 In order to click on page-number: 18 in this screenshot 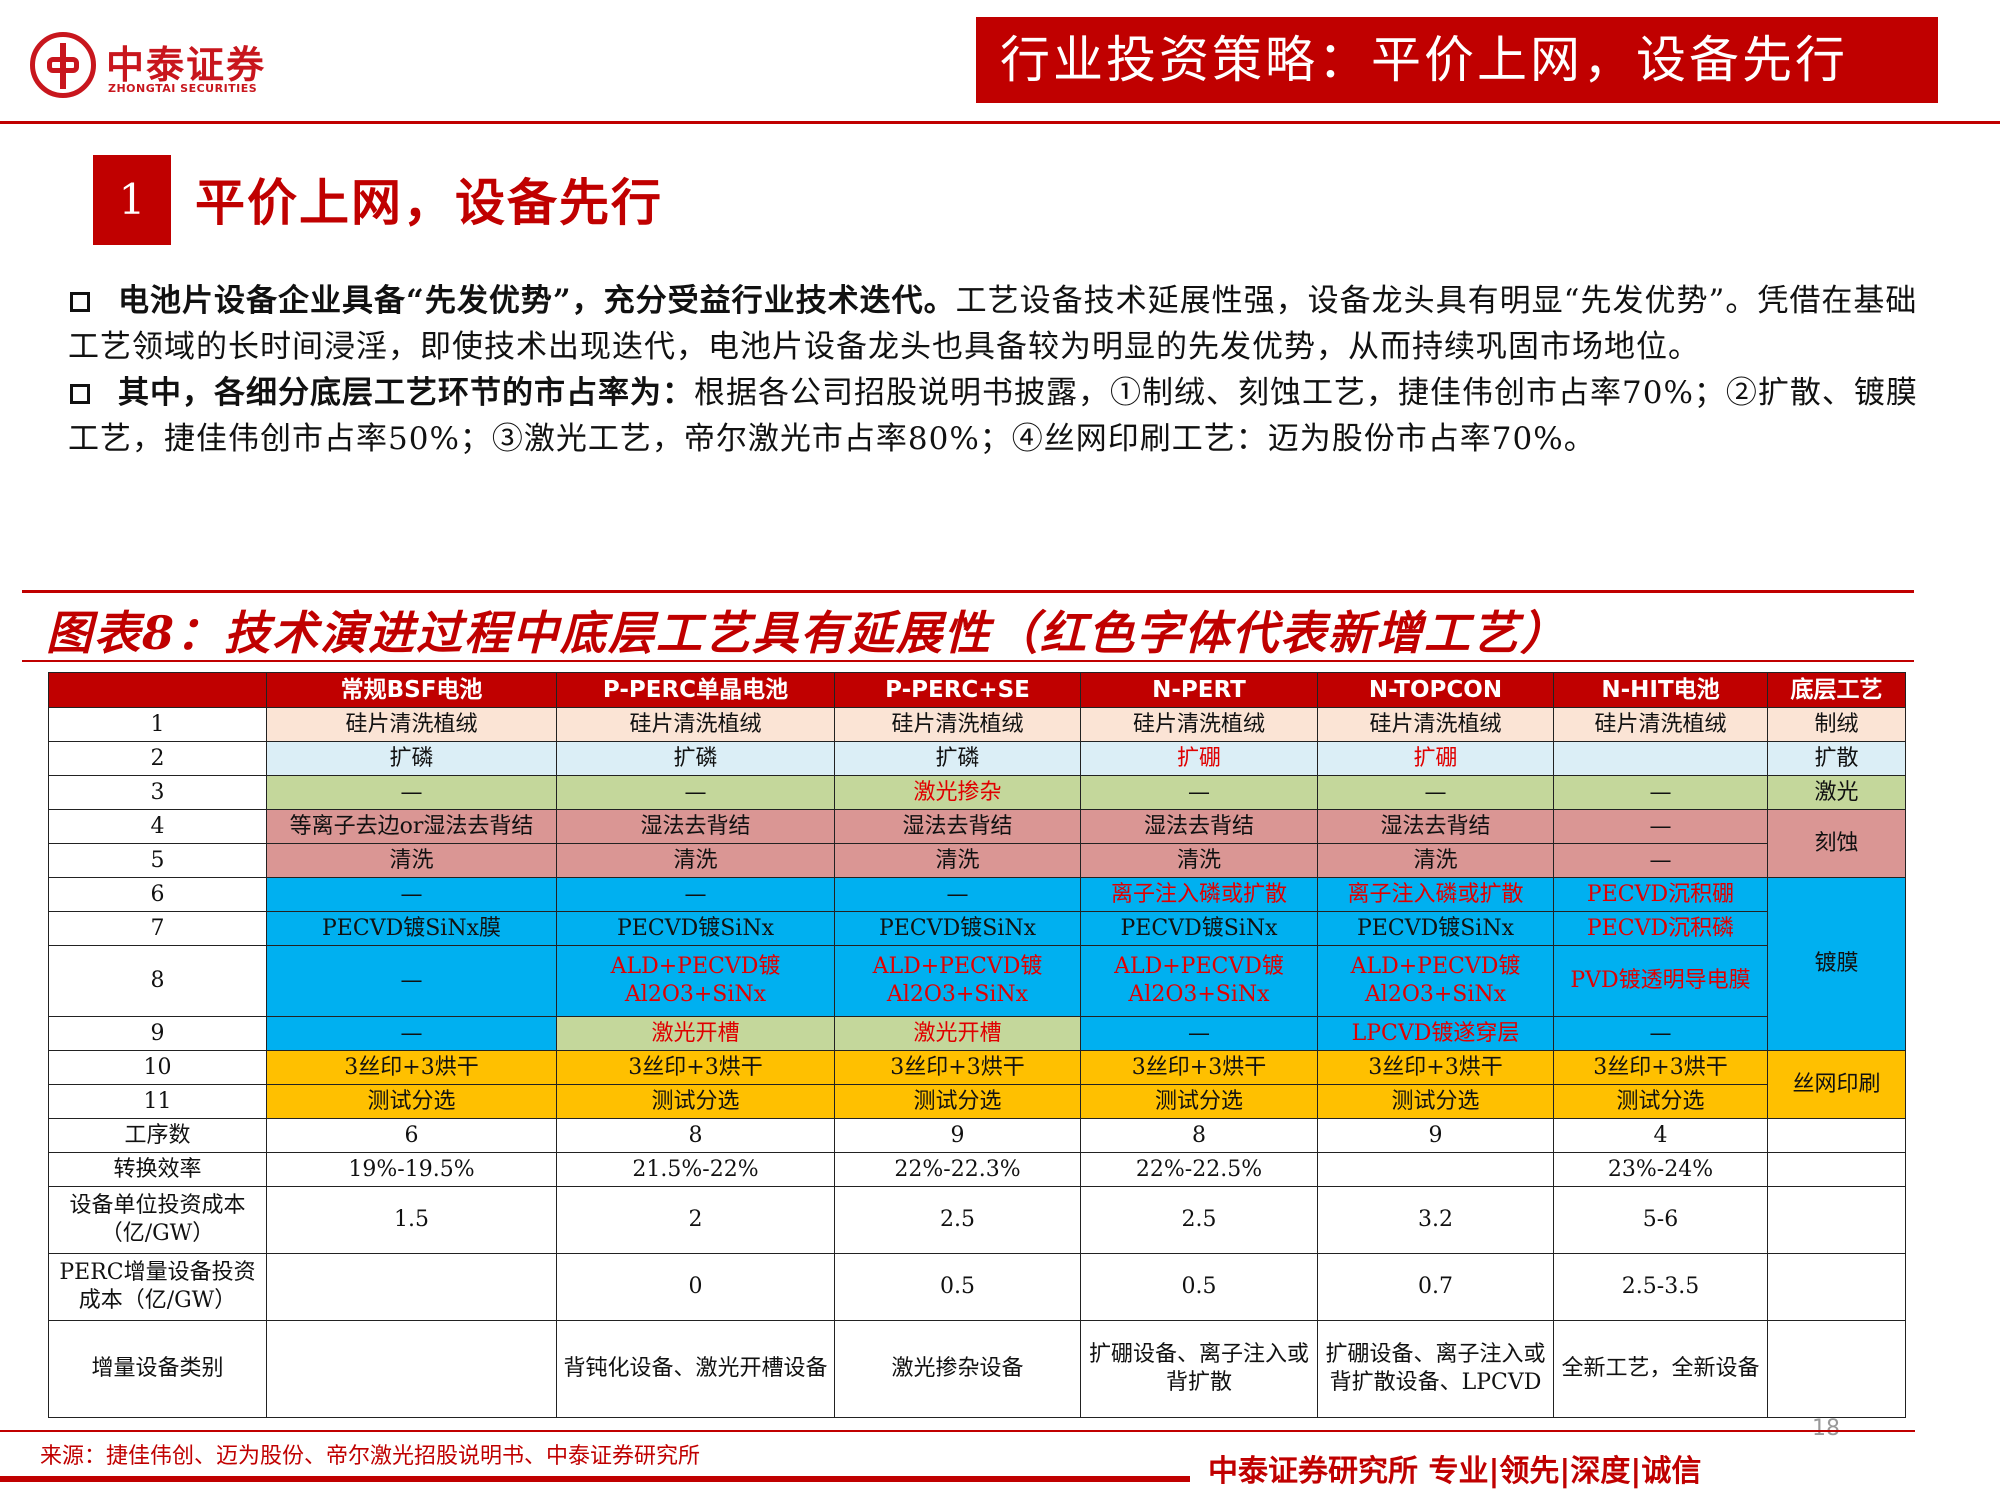, I will do `click(1826, 1428)`.